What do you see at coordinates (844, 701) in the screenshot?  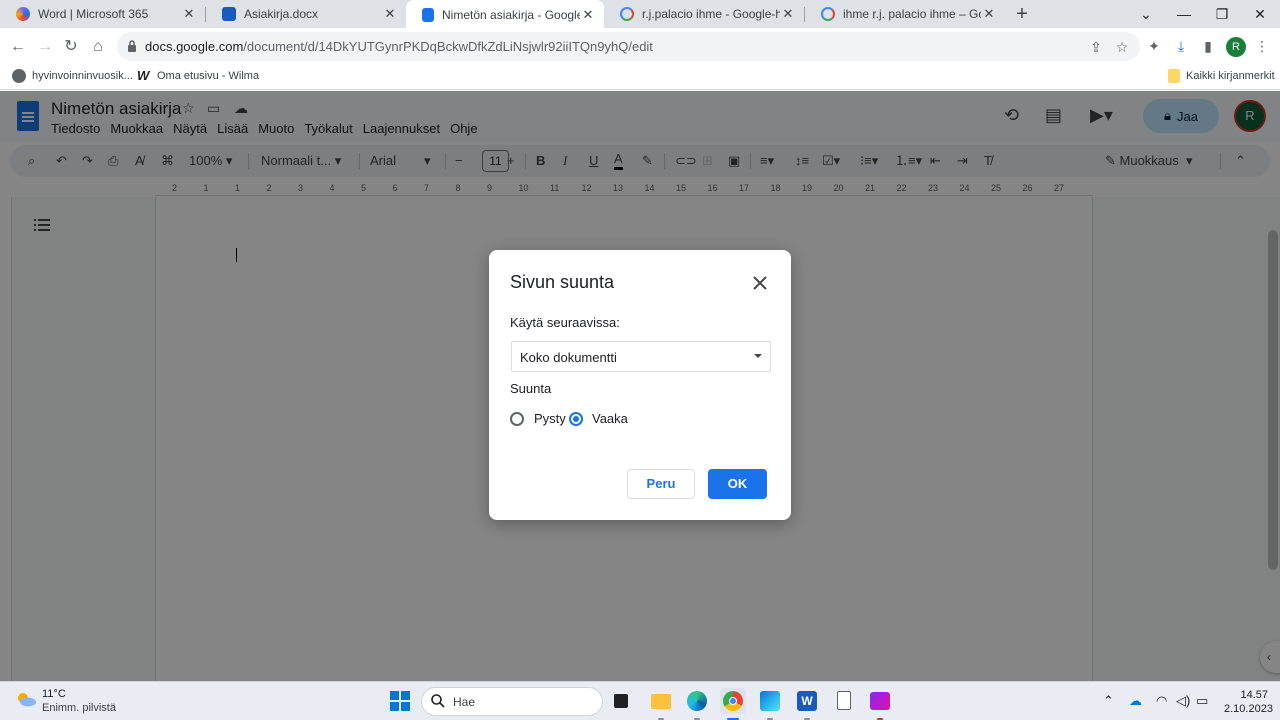 I see `notepad-icon` at bounding box center [844, 701].